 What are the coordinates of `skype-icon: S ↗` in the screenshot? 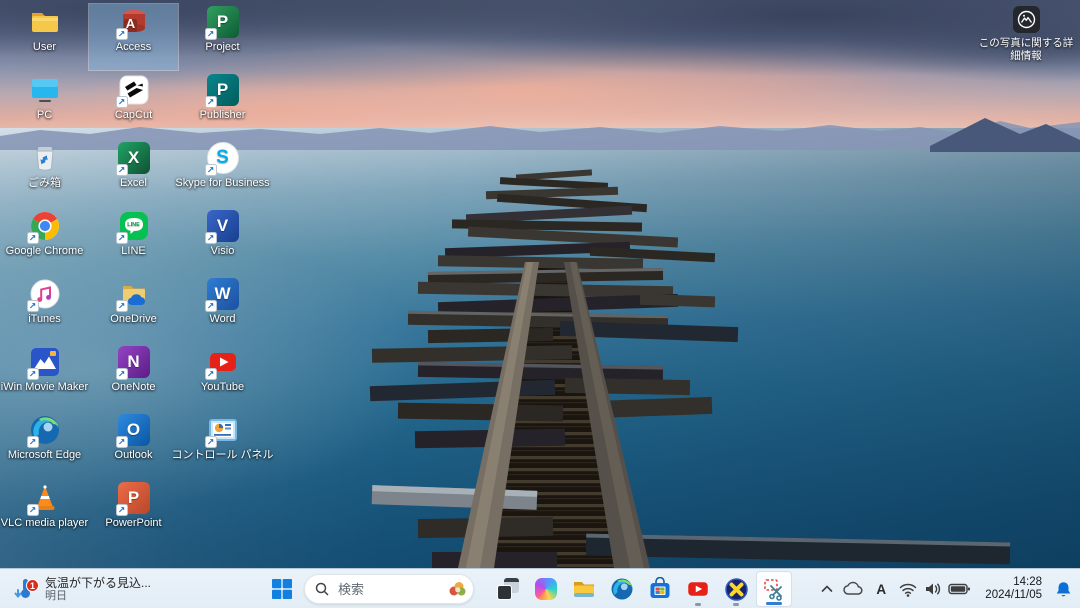 It's located at (221, 159).